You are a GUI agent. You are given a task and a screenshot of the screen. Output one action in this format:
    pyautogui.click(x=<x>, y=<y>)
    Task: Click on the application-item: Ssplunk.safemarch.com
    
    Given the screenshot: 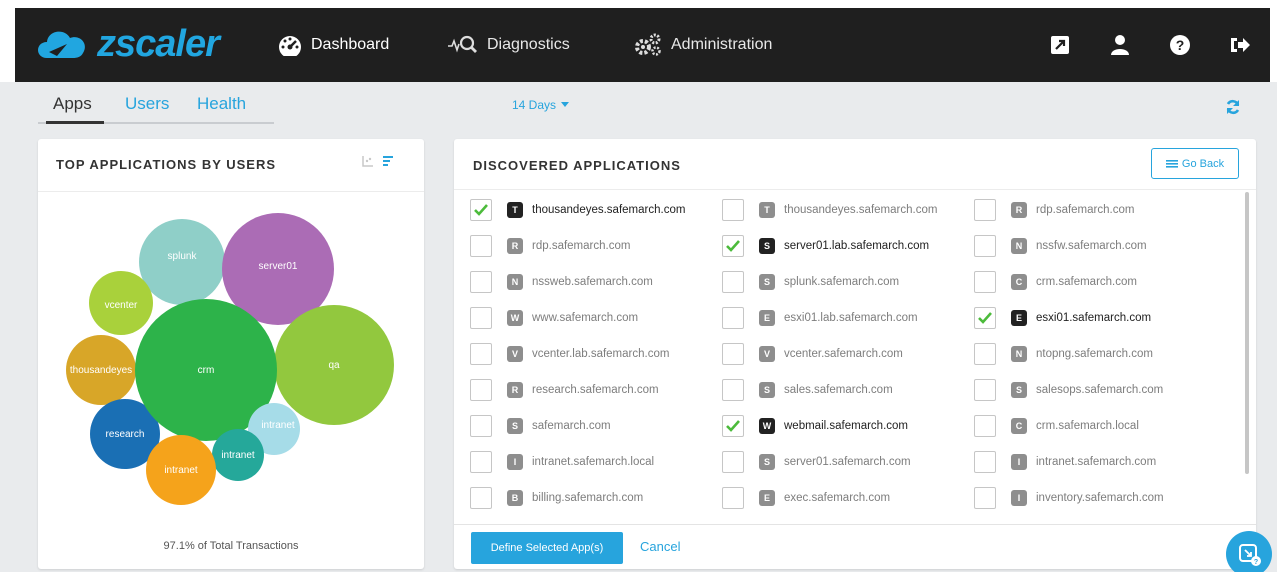 What is the action you would take?
    pyautogui.click(x=810, y=282)
    